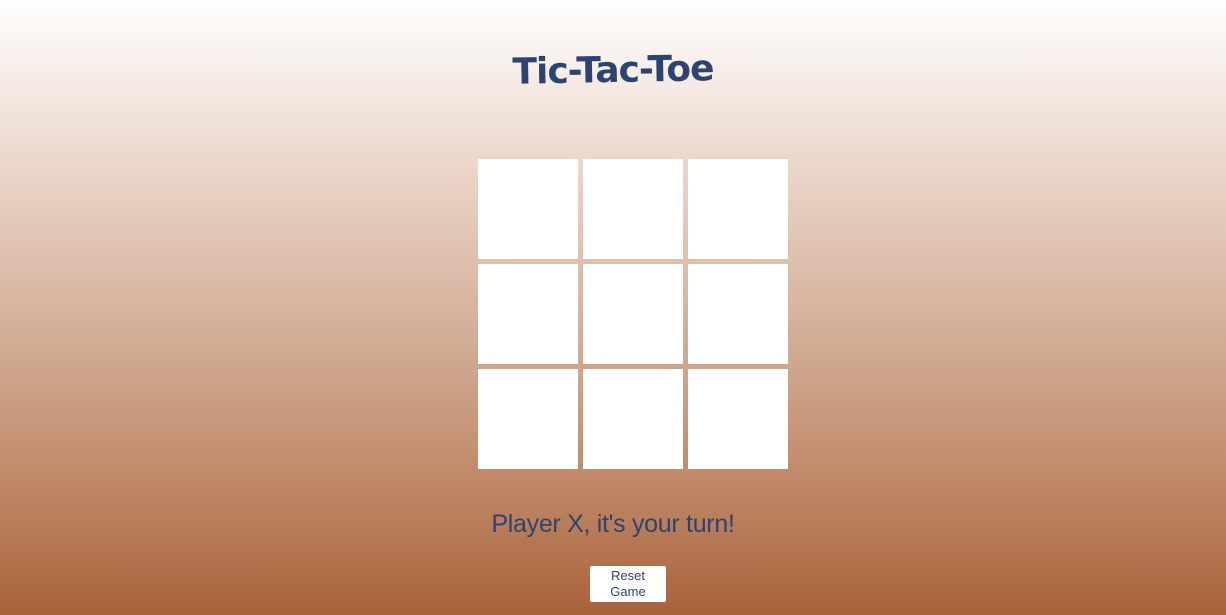 The image size is (1226, 615). Describe the element at coordinates (628, 591) in the screenshot. I see `reset-button-label-line2: Game` at that location.